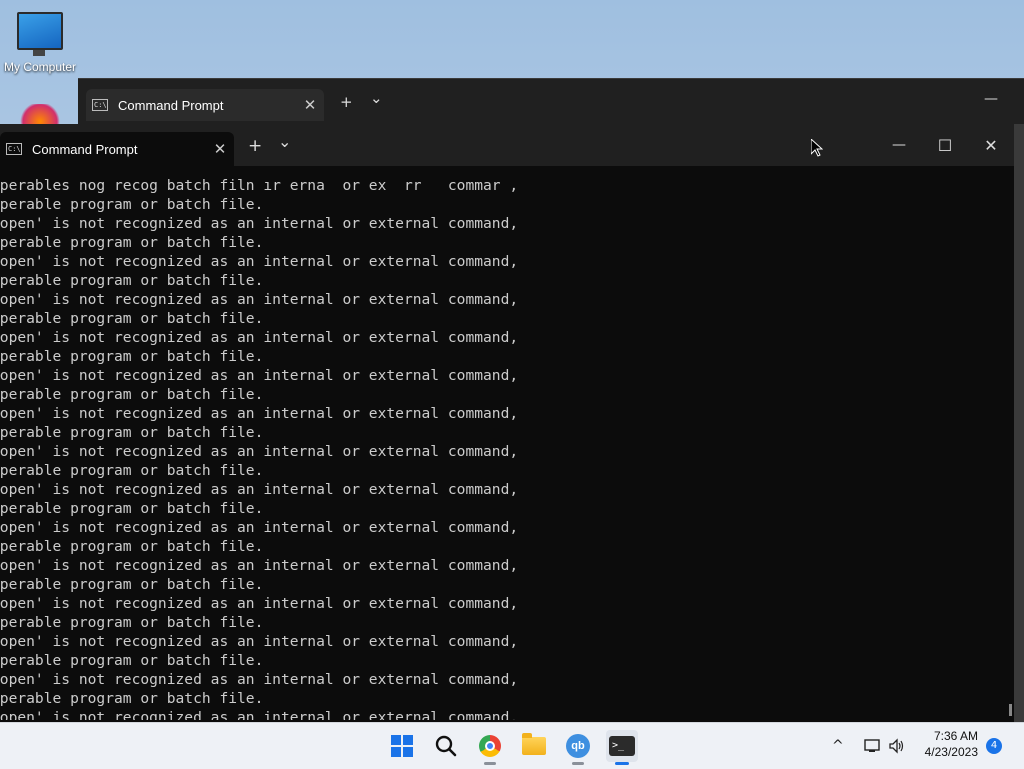  Describe the element at coordinates (622, 763) in the screenshot. I see `active-indicator` at that location.